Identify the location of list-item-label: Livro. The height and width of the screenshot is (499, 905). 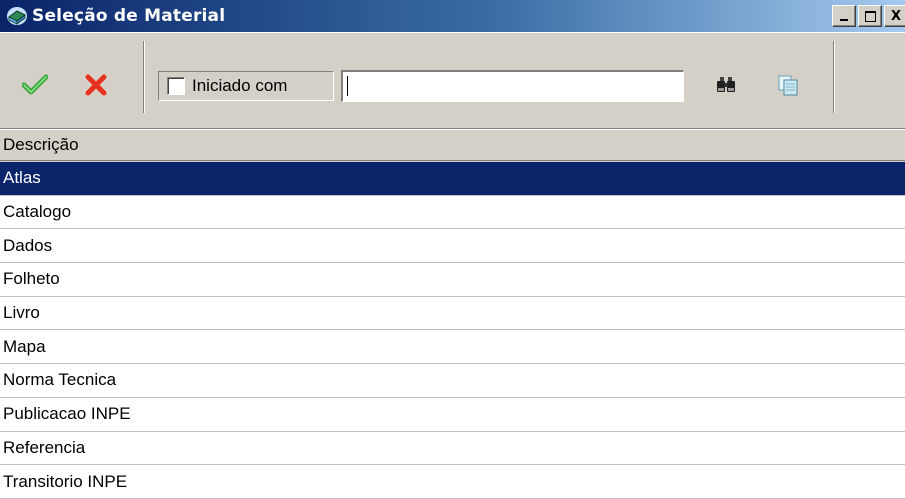
(21, 313).